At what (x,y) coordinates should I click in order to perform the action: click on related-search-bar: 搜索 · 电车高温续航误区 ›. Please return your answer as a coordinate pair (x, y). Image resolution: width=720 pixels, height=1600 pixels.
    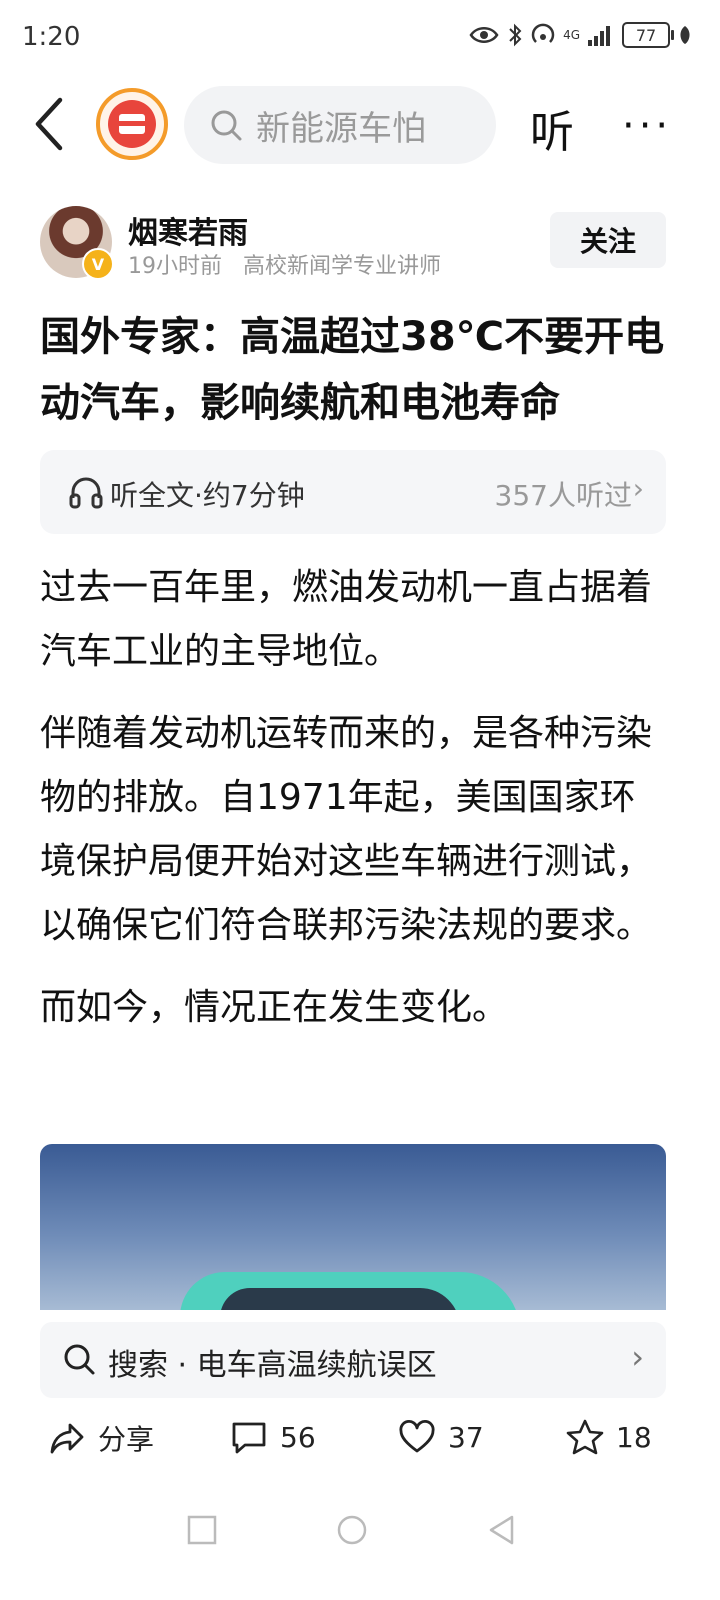
    Looking at the image, I should click on (353, 1360).